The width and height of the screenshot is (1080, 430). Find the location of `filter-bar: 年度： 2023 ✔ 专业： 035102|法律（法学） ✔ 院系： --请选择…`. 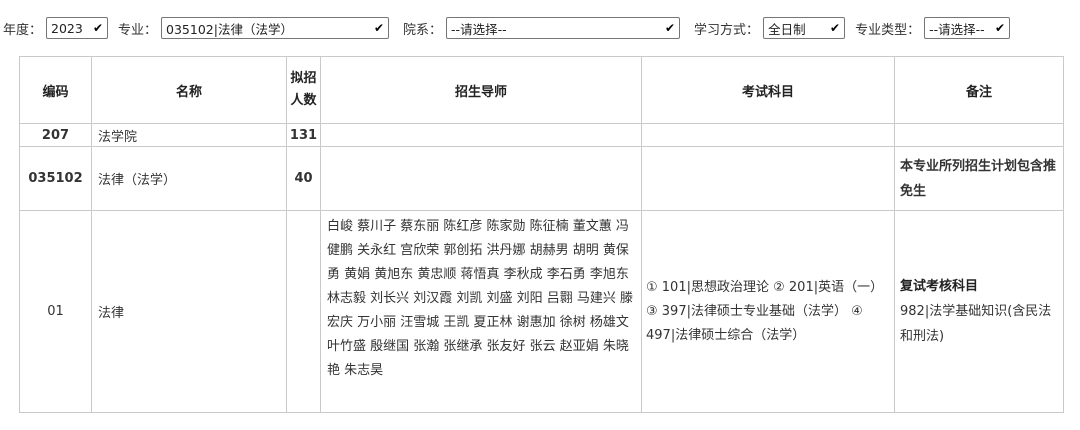

filter-bar: 年度： 2023 ✔ 专业： 035102|法律（法学） ✔ 院系： --请选择… is located at coordinates (511, 28).